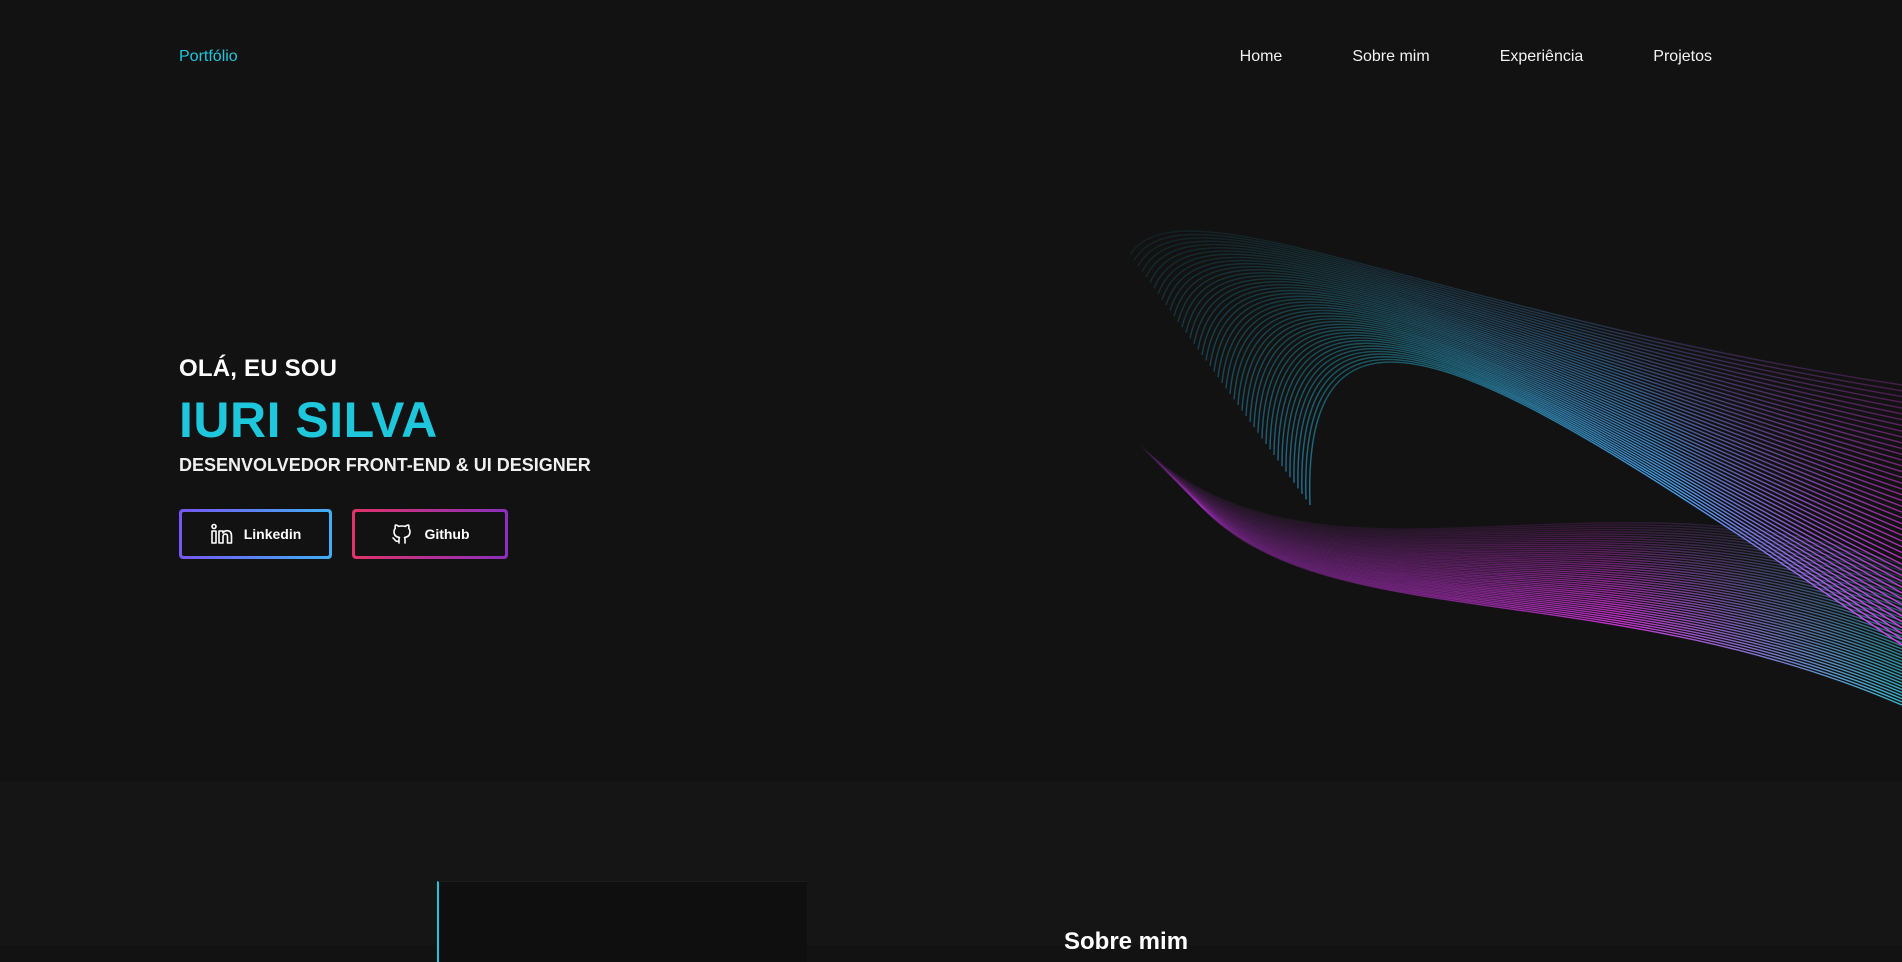 The width and height of the screenshot is (1902, 962). I want to click on hero-greeting: OLÁ, EU SOU, so click(258, 368).